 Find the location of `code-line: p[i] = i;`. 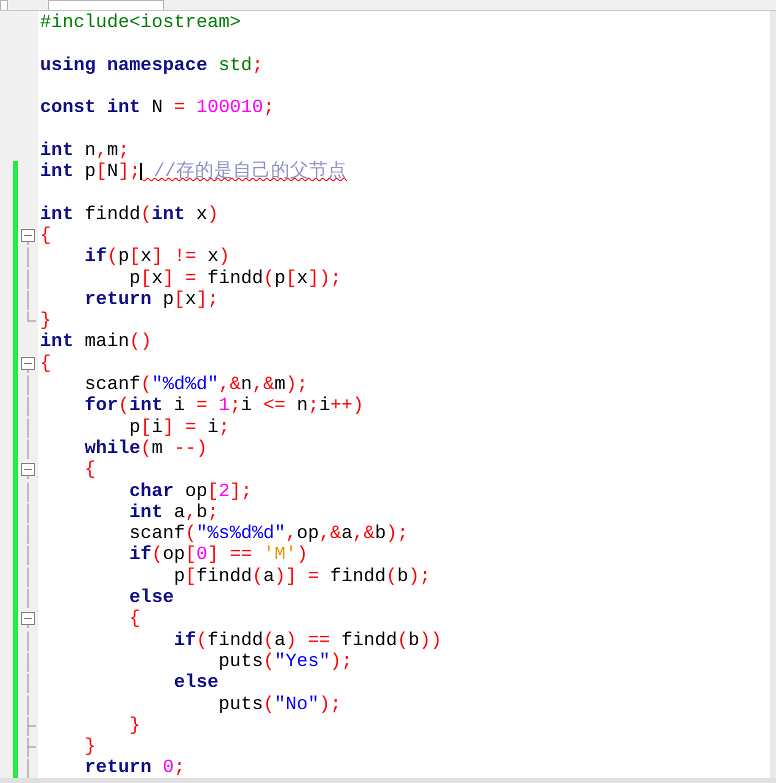

code-line: p[i] = i; is located at coordinates (179, 427).